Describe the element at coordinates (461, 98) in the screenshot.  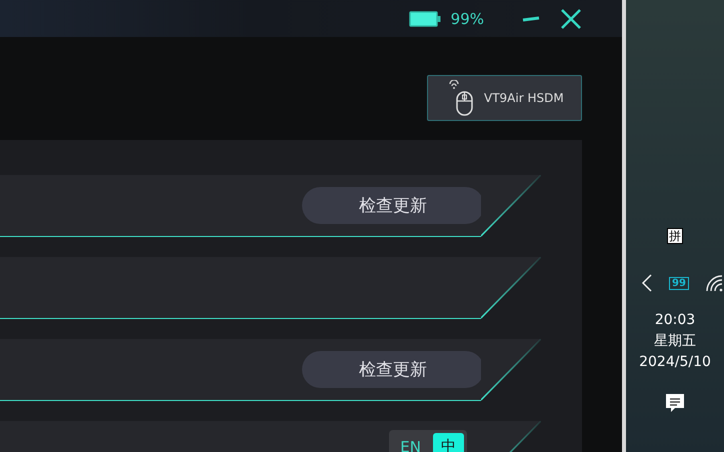
I see `wireless-mouse-icon` at that location.